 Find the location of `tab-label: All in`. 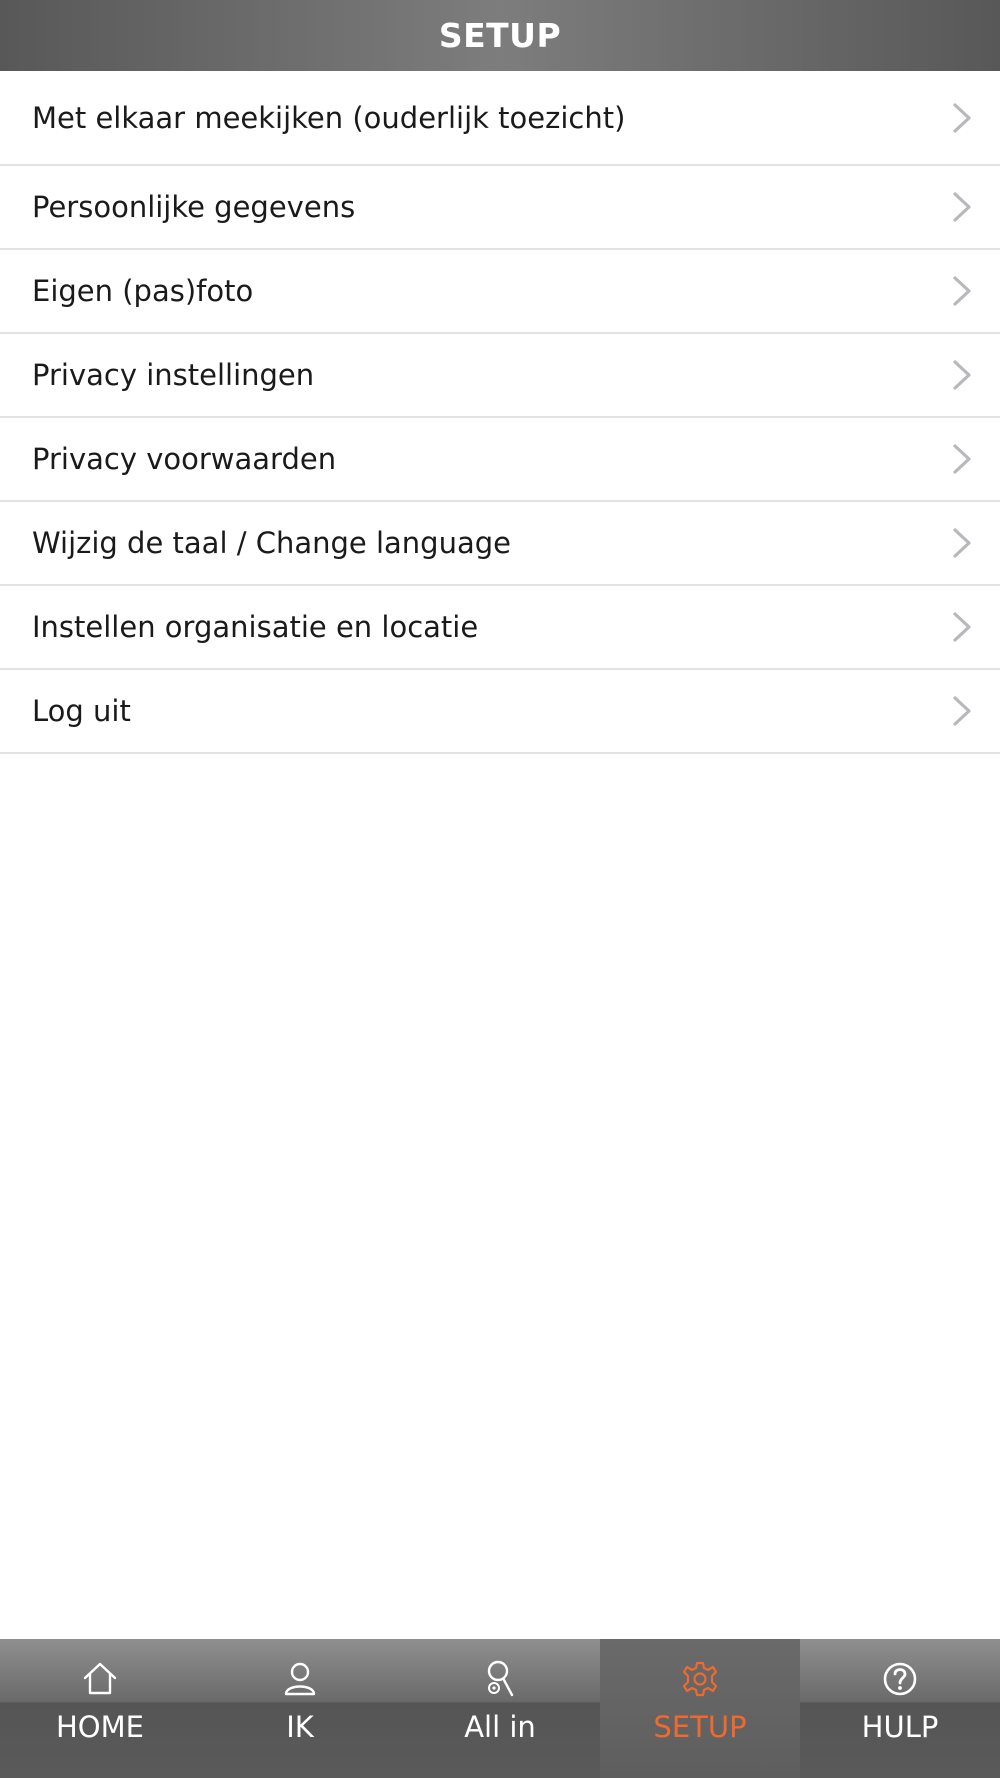

tab-label: All in is located at coordinates (500, 1727).